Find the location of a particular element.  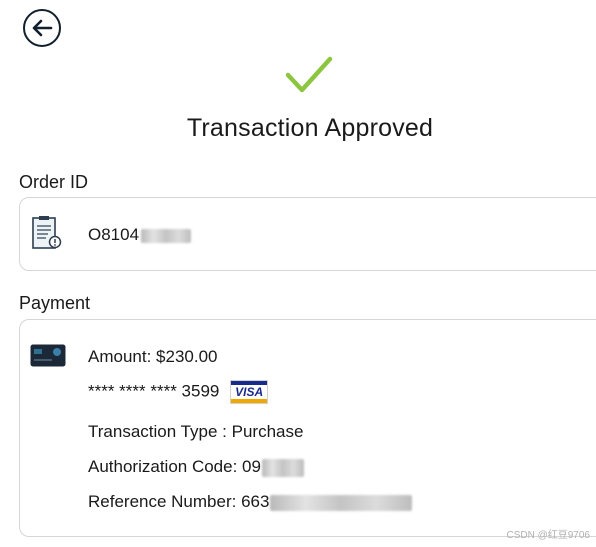

watermark-text: CSDN @红豆9706 is located at coordinates (548, 535).